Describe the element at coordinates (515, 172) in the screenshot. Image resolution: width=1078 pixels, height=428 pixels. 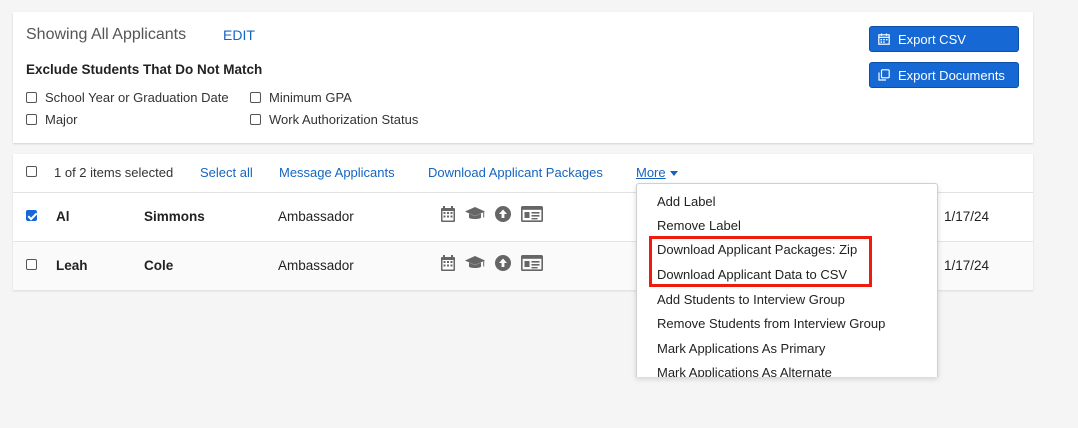
I see `download-packages-link: Download Applicant Packages` at that location.